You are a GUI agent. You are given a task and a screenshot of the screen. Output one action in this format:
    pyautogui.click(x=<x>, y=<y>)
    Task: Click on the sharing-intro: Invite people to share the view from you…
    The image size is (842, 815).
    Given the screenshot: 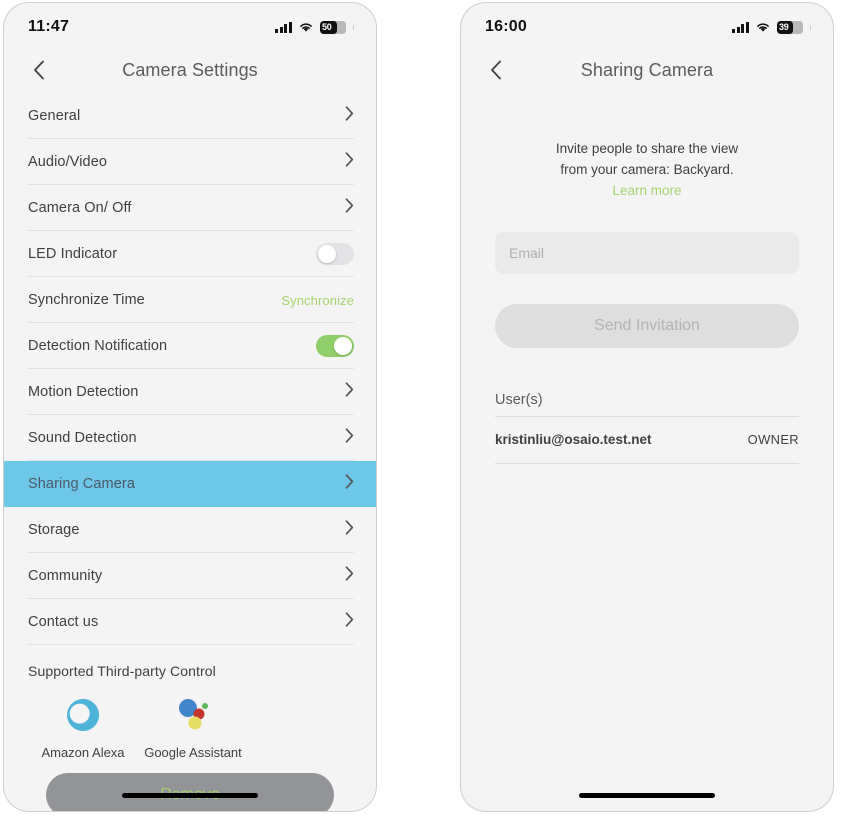 What is the action you would take?
    pyautogui.click(x=647, y=170)
    